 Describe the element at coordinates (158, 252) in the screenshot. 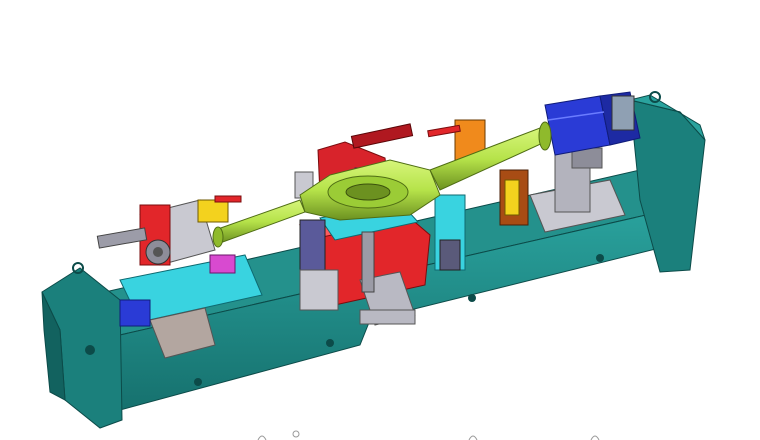

I see `pulley-hub` at that location.